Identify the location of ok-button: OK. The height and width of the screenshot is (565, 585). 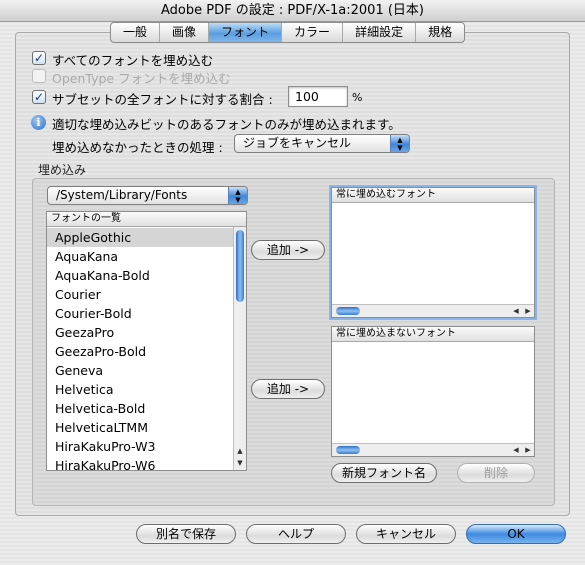
(516, 534).